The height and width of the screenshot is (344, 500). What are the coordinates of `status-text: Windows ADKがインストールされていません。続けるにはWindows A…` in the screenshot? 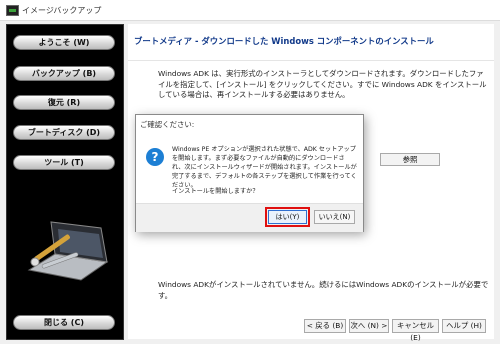 It's located at (323, 290).